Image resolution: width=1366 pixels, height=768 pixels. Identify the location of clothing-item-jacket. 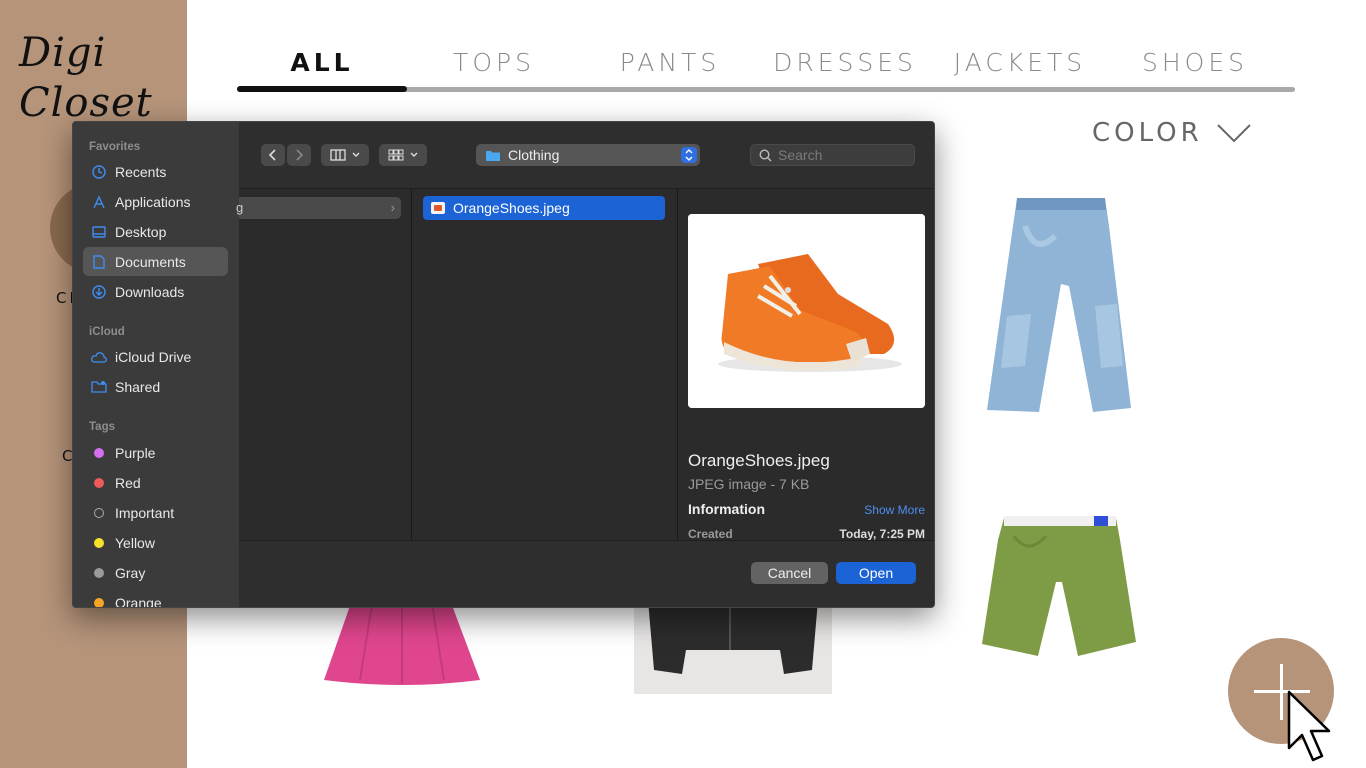
(733, 647).